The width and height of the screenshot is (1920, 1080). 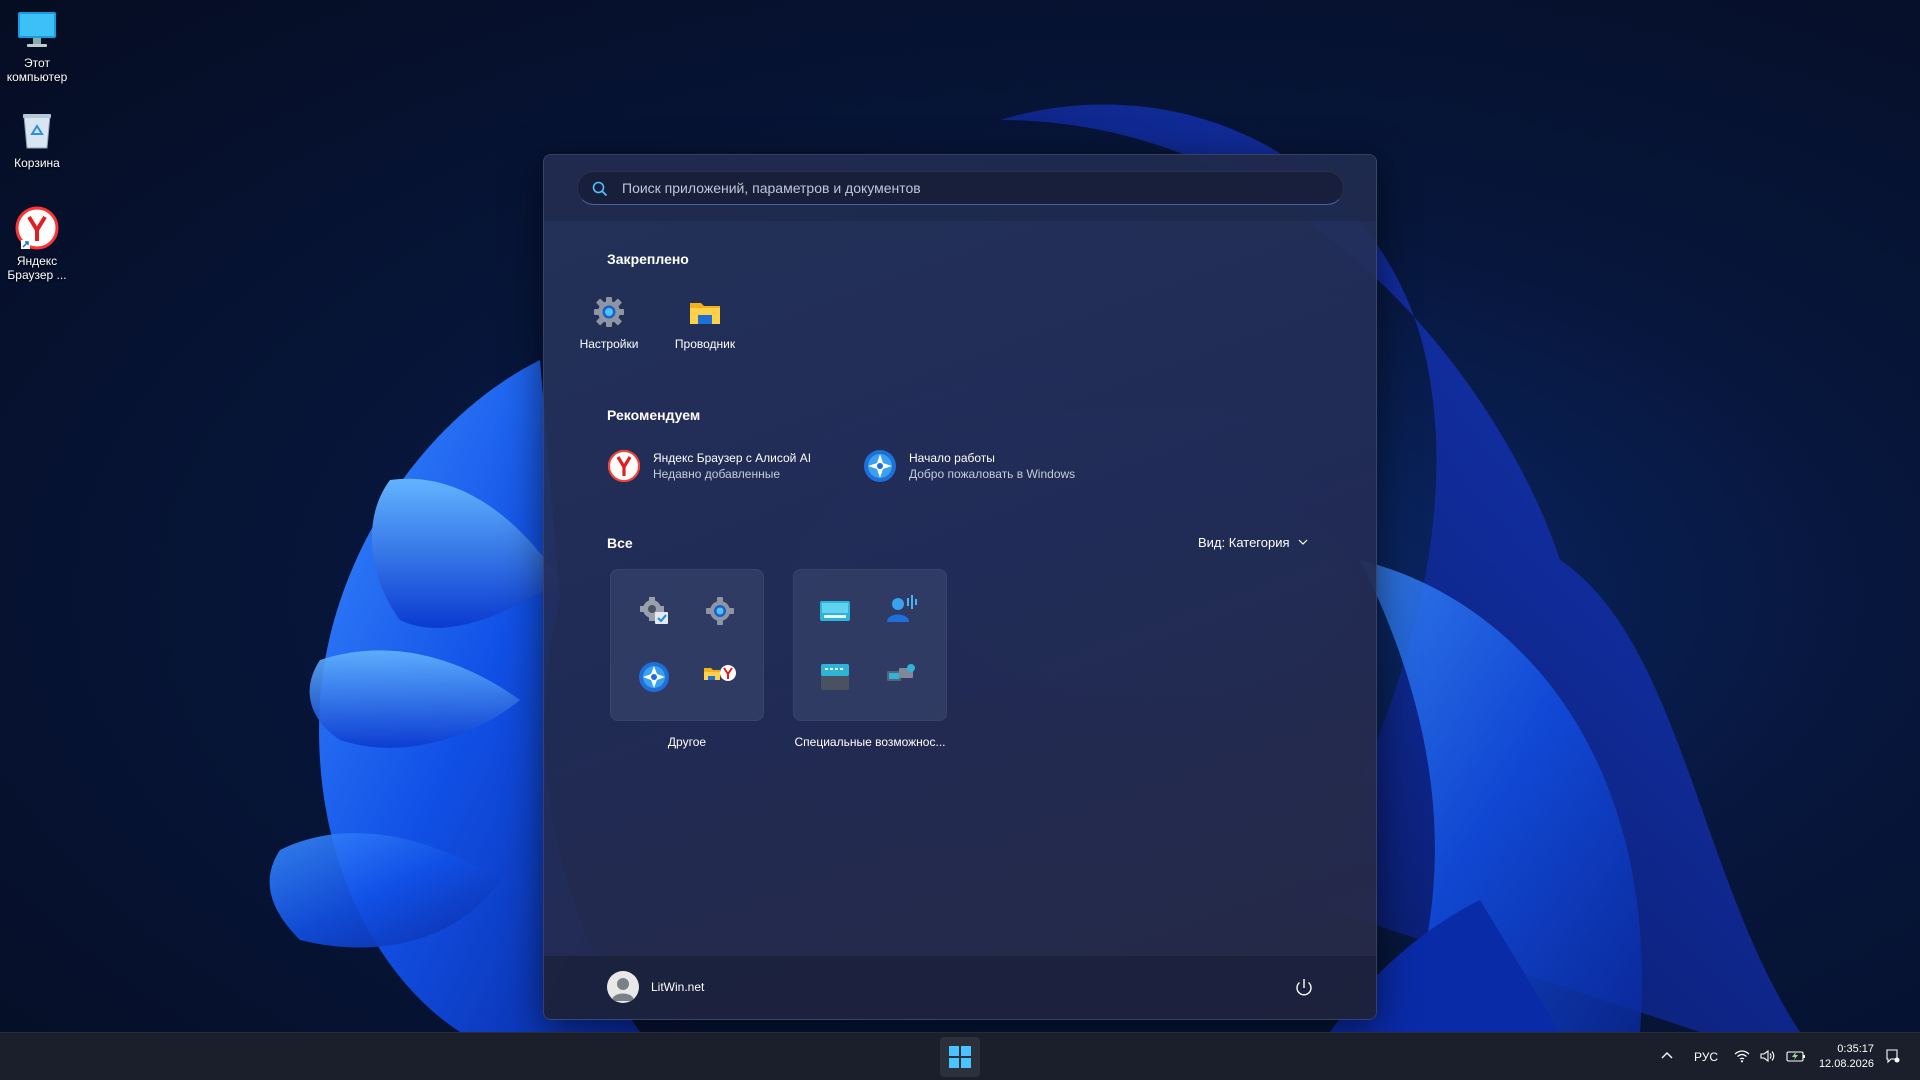 I want to click on remote-desktop-icon, so click(x=901, y=675).